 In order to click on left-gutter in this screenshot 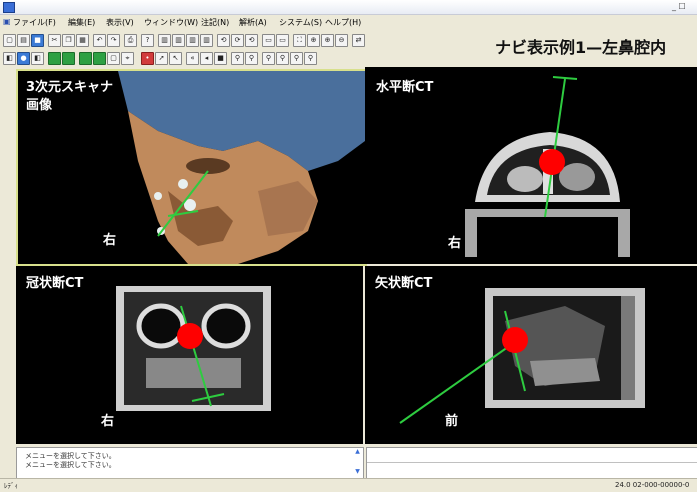, I will do `click(7, 271)`.